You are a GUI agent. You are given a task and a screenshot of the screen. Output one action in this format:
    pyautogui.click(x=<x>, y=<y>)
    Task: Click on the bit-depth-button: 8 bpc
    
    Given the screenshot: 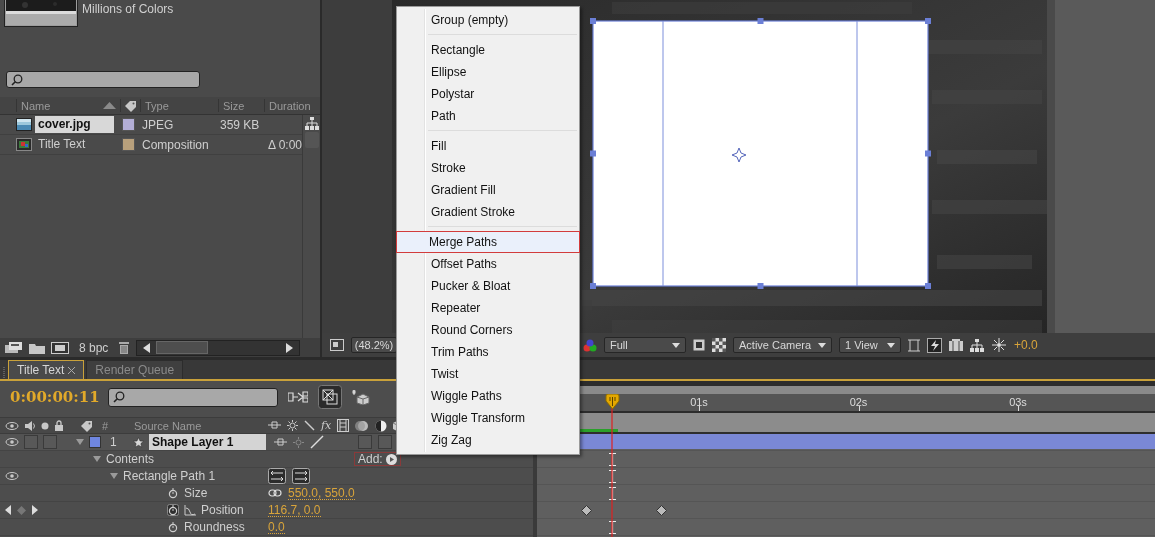 What is the action you would take?
    pyautogui.click(x=94, y=347)
    